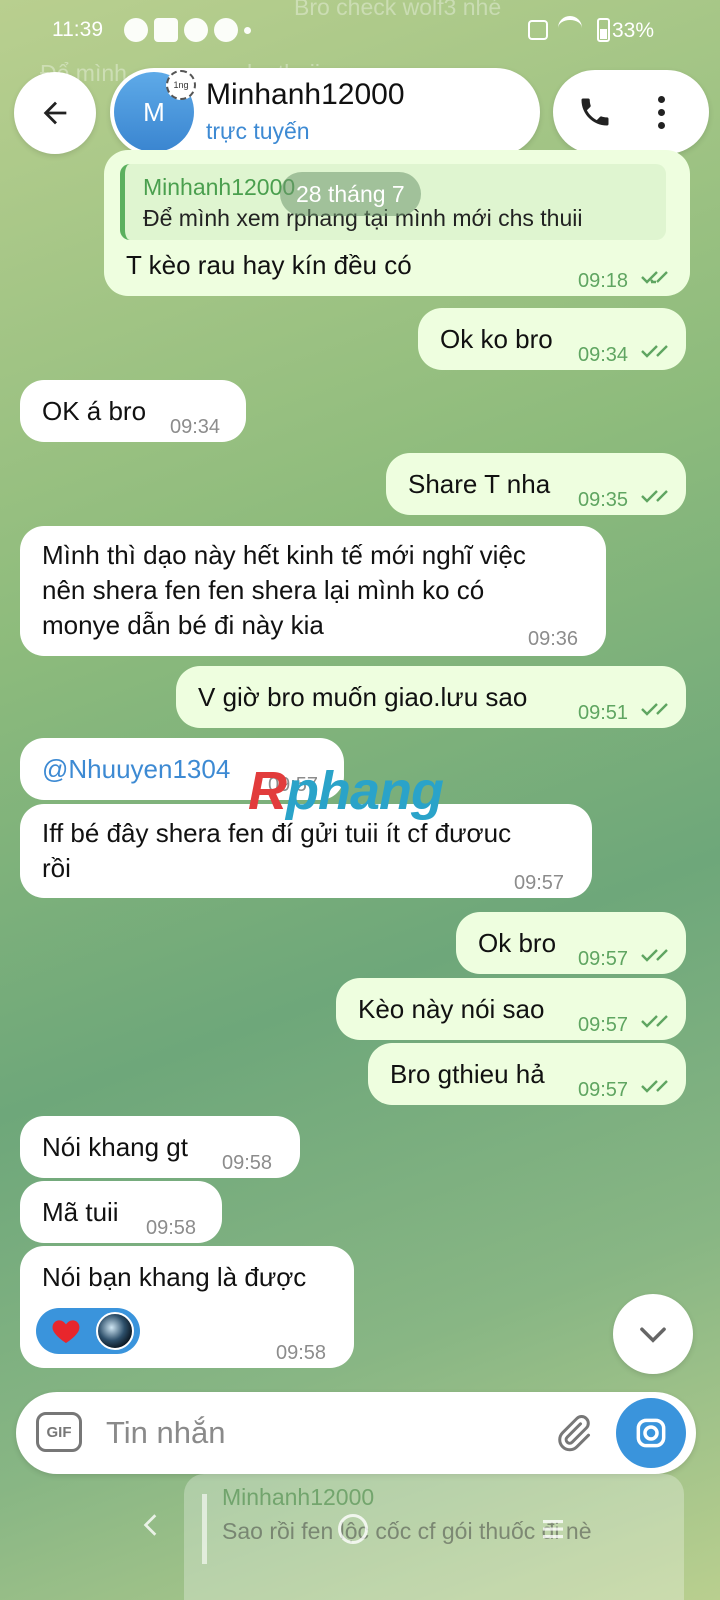  Describe the element at coordinates (151, 1525) in the screenshot. I see `nav-back-icon` at that location.